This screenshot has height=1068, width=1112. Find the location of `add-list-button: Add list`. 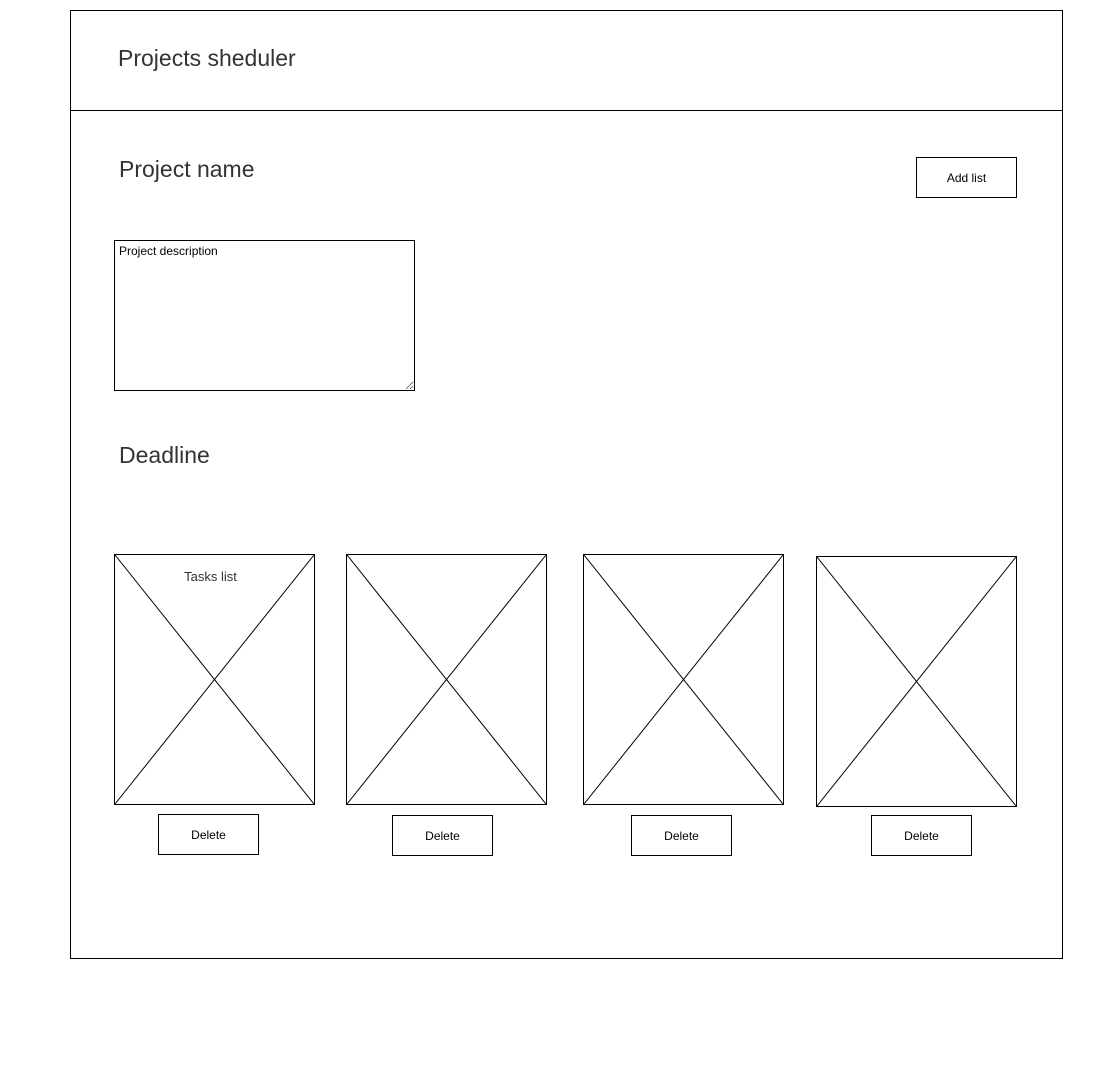

add-list-button: Add list is located at coordinates (966, 177).